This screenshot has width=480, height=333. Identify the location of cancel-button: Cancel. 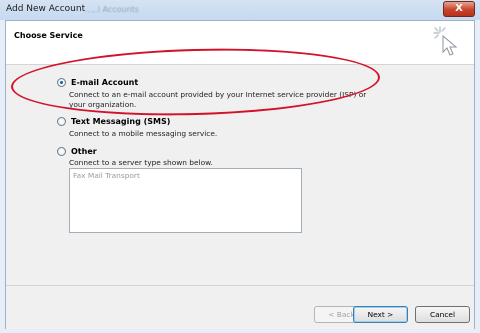
(442, 314).